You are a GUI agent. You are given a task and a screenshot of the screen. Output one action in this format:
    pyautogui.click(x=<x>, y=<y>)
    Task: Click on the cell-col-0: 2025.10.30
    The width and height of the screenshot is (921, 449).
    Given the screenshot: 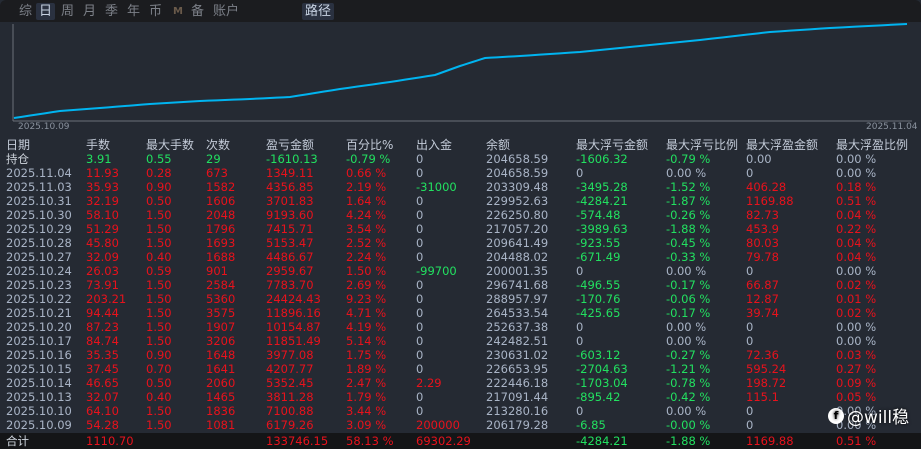 What is the action you would take?
    pyautogui.click(x=39, y=215)
    